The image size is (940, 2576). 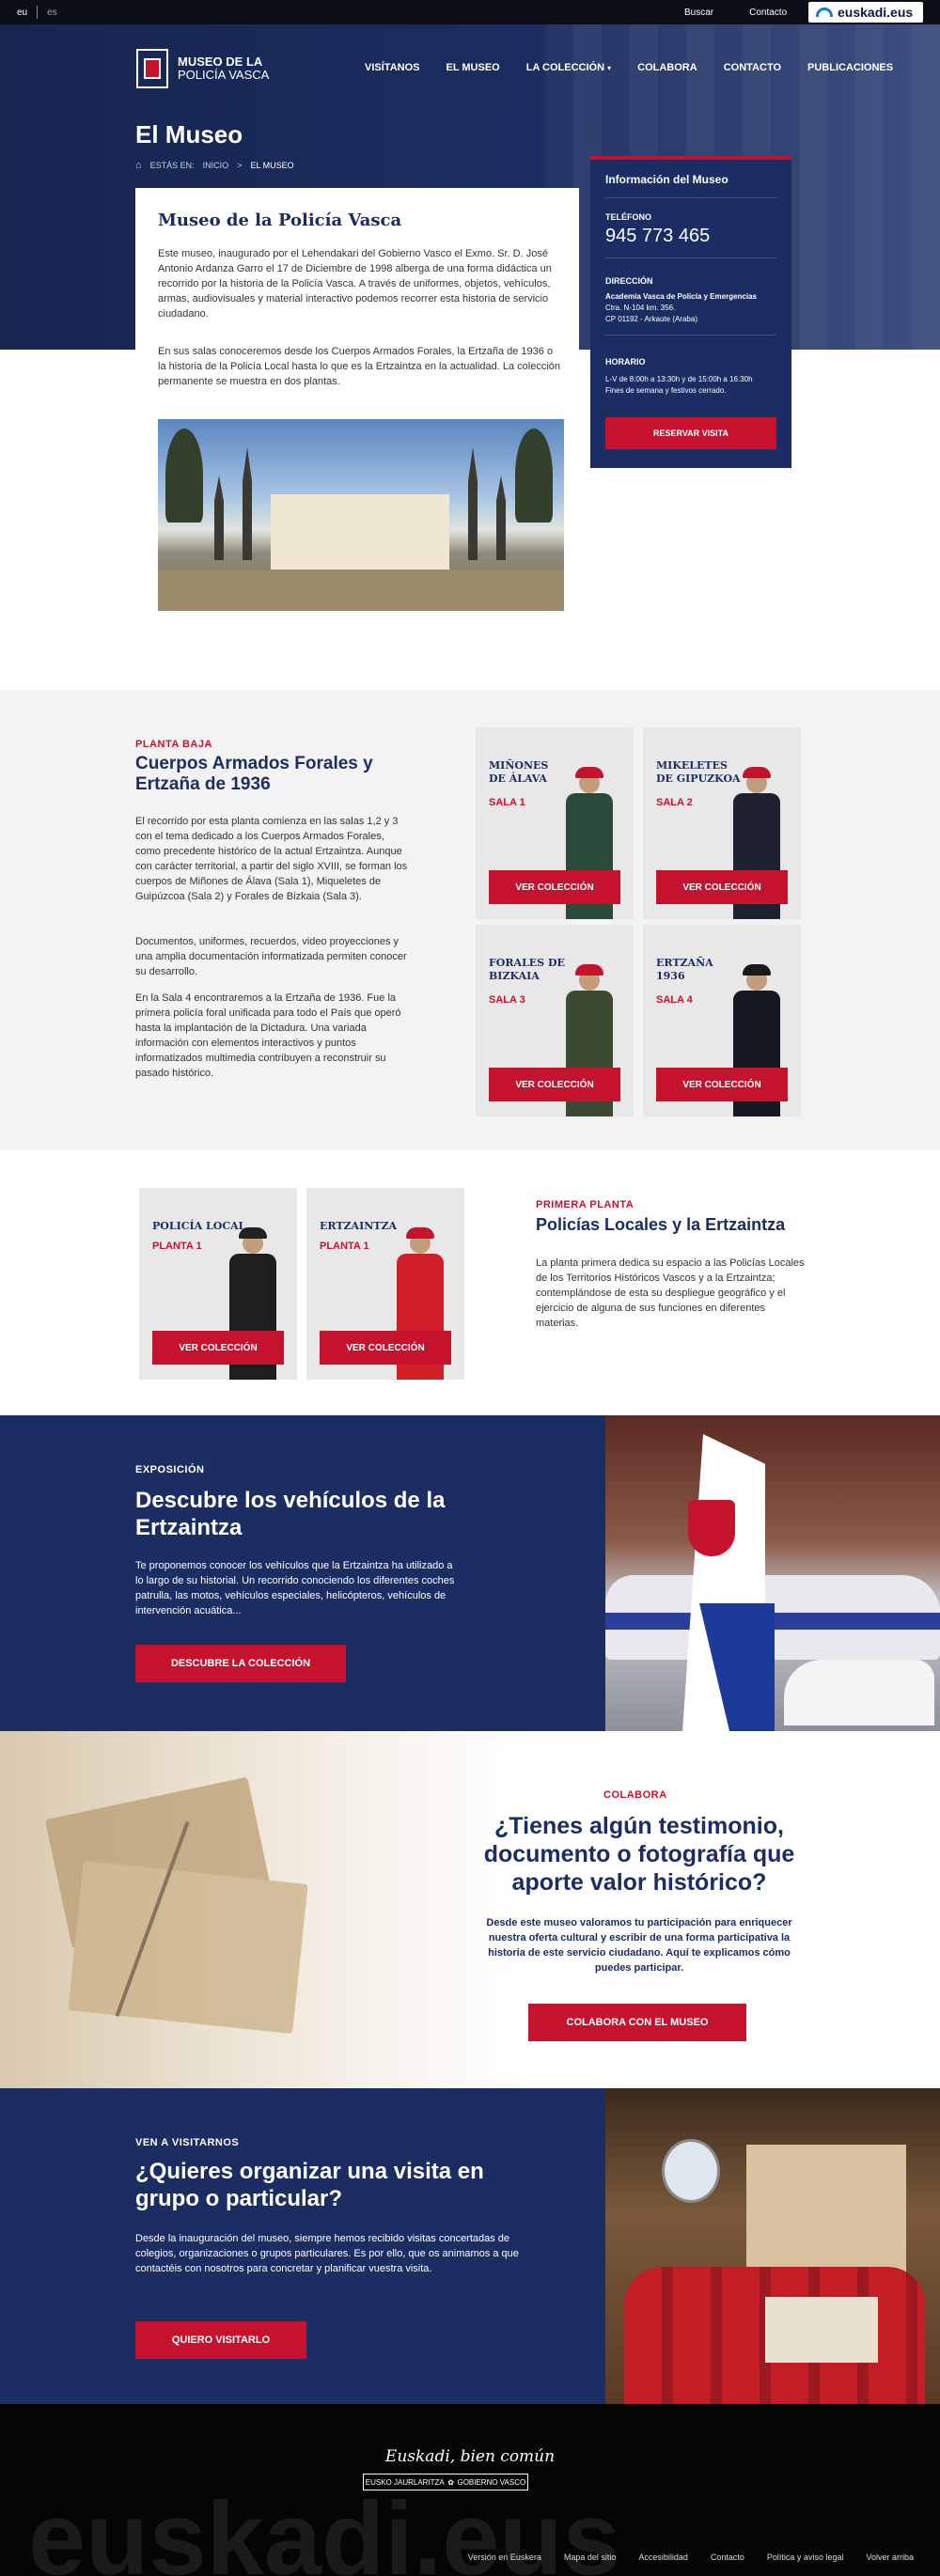 I want to click on logo-line-2: POLICÍA VASCA, so click(x=224, y=75).